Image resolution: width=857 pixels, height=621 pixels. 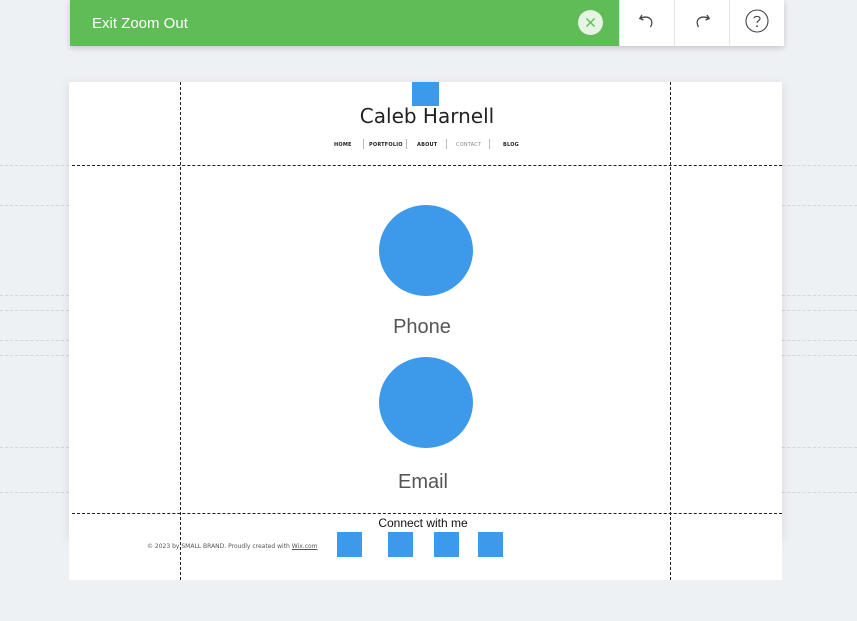 I want to click on redo-icon, so click(x=702, y=23).